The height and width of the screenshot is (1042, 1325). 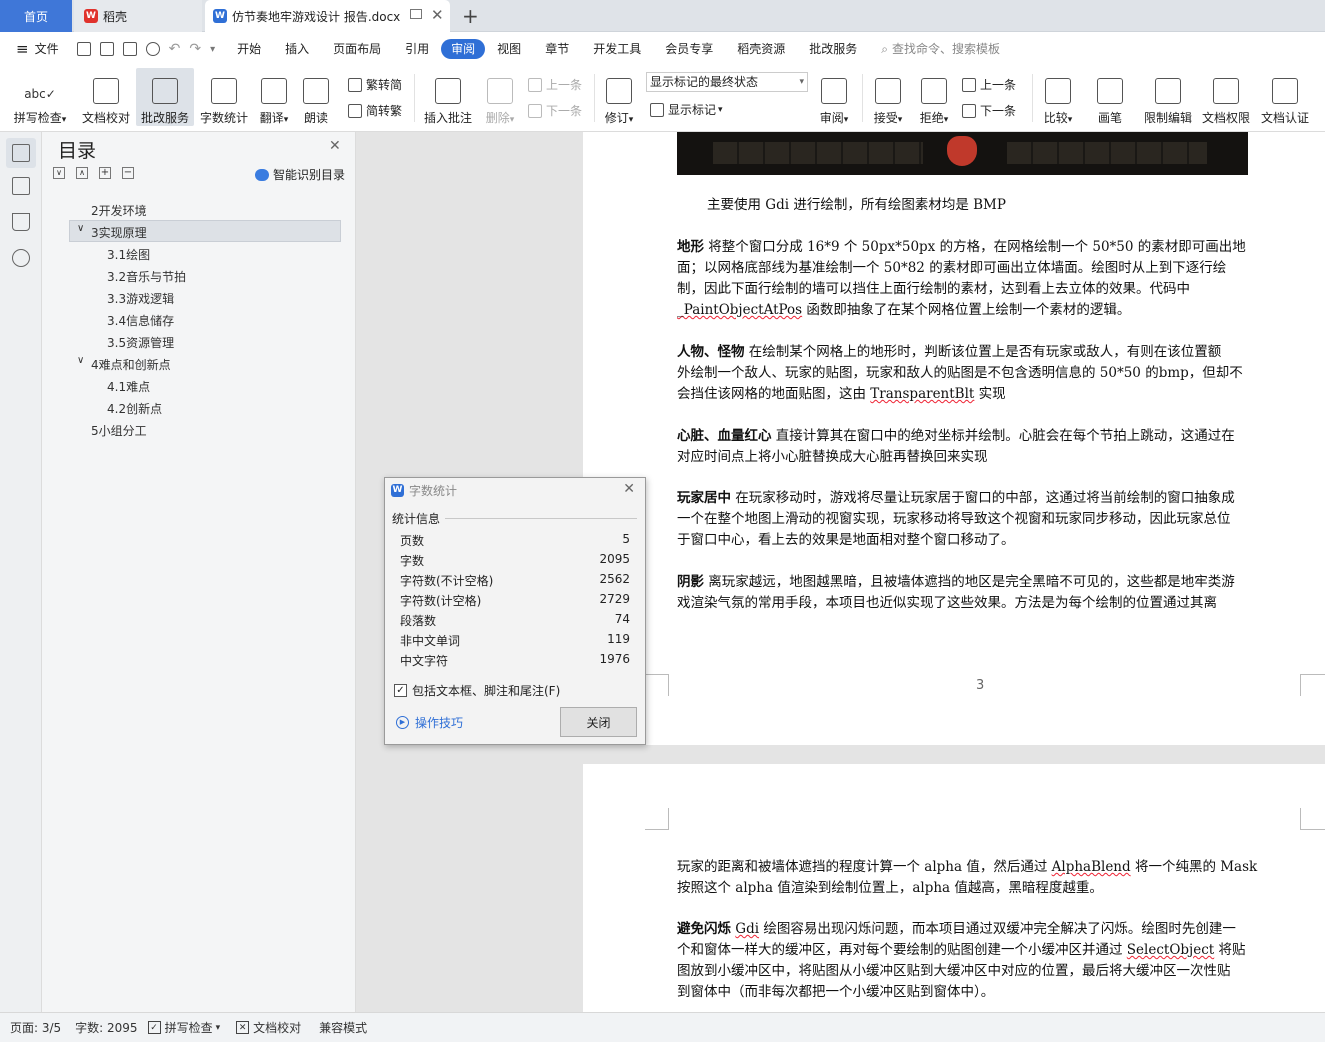 What do you see at coordinates (119, 210) in the screenshot?
I see `toc-item: 2开发环境` at bounding box center [119, 210].